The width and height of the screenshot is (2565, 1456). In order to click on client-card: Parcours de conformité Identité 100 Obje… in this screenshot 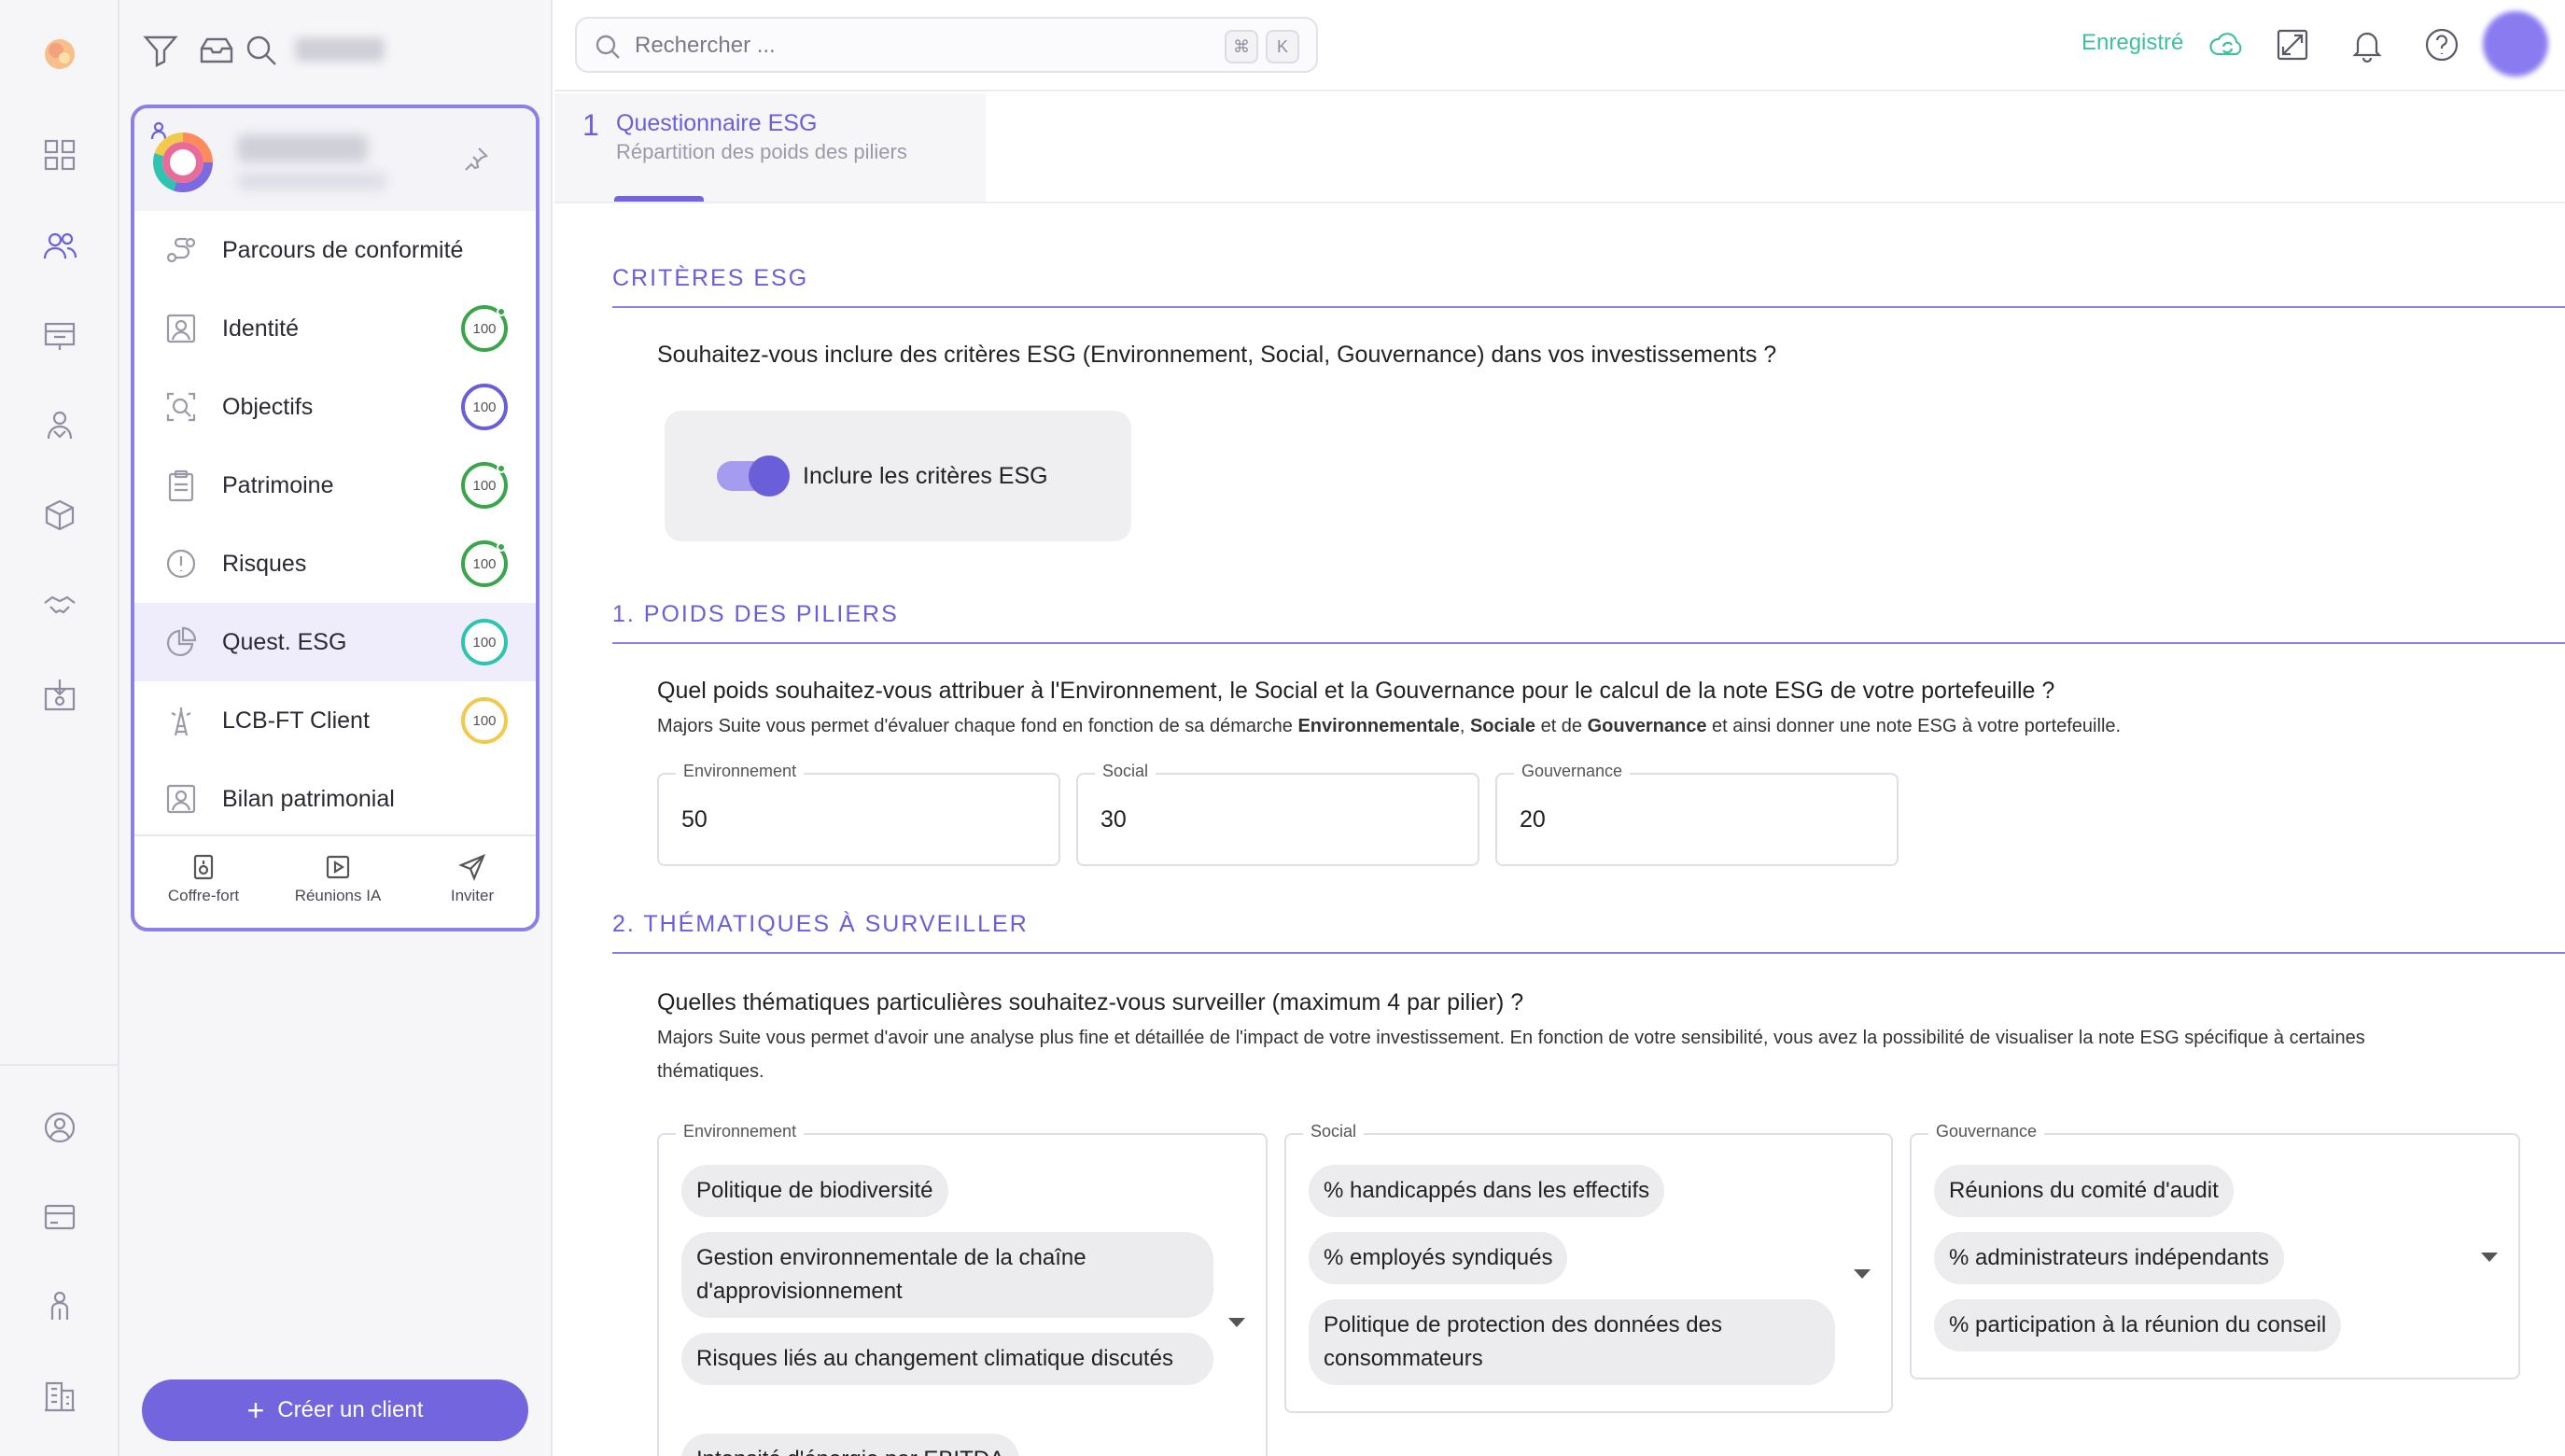, I will do `click(335, 518)`.